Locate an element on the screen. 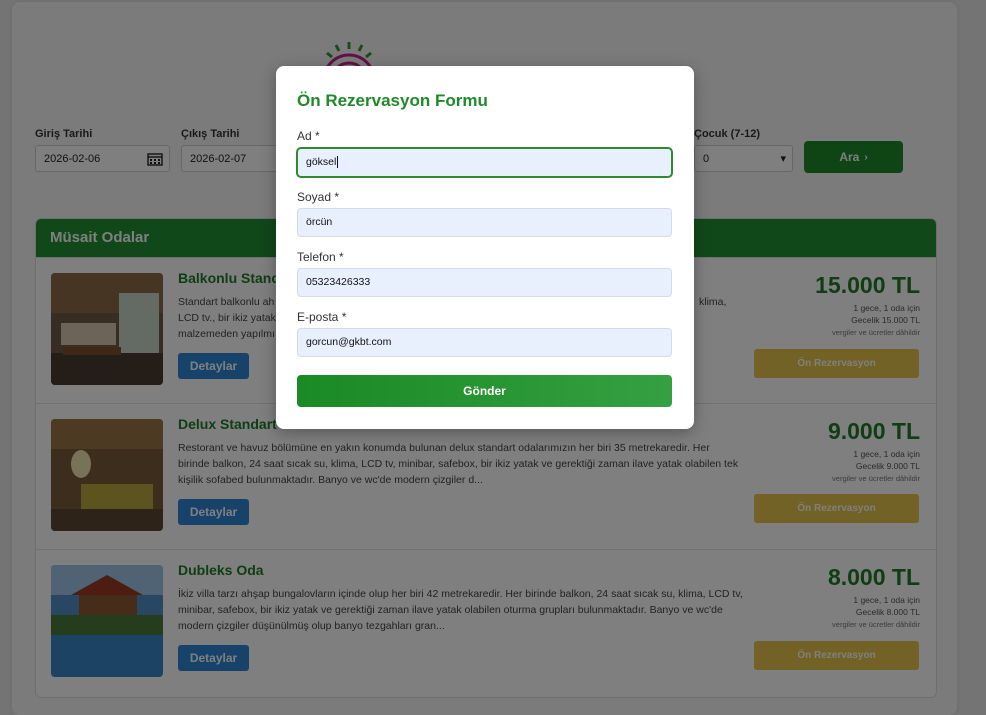 This screenshot has width=986, height=715. phone-value: 05323426333 is located at coordinates (338, 282).